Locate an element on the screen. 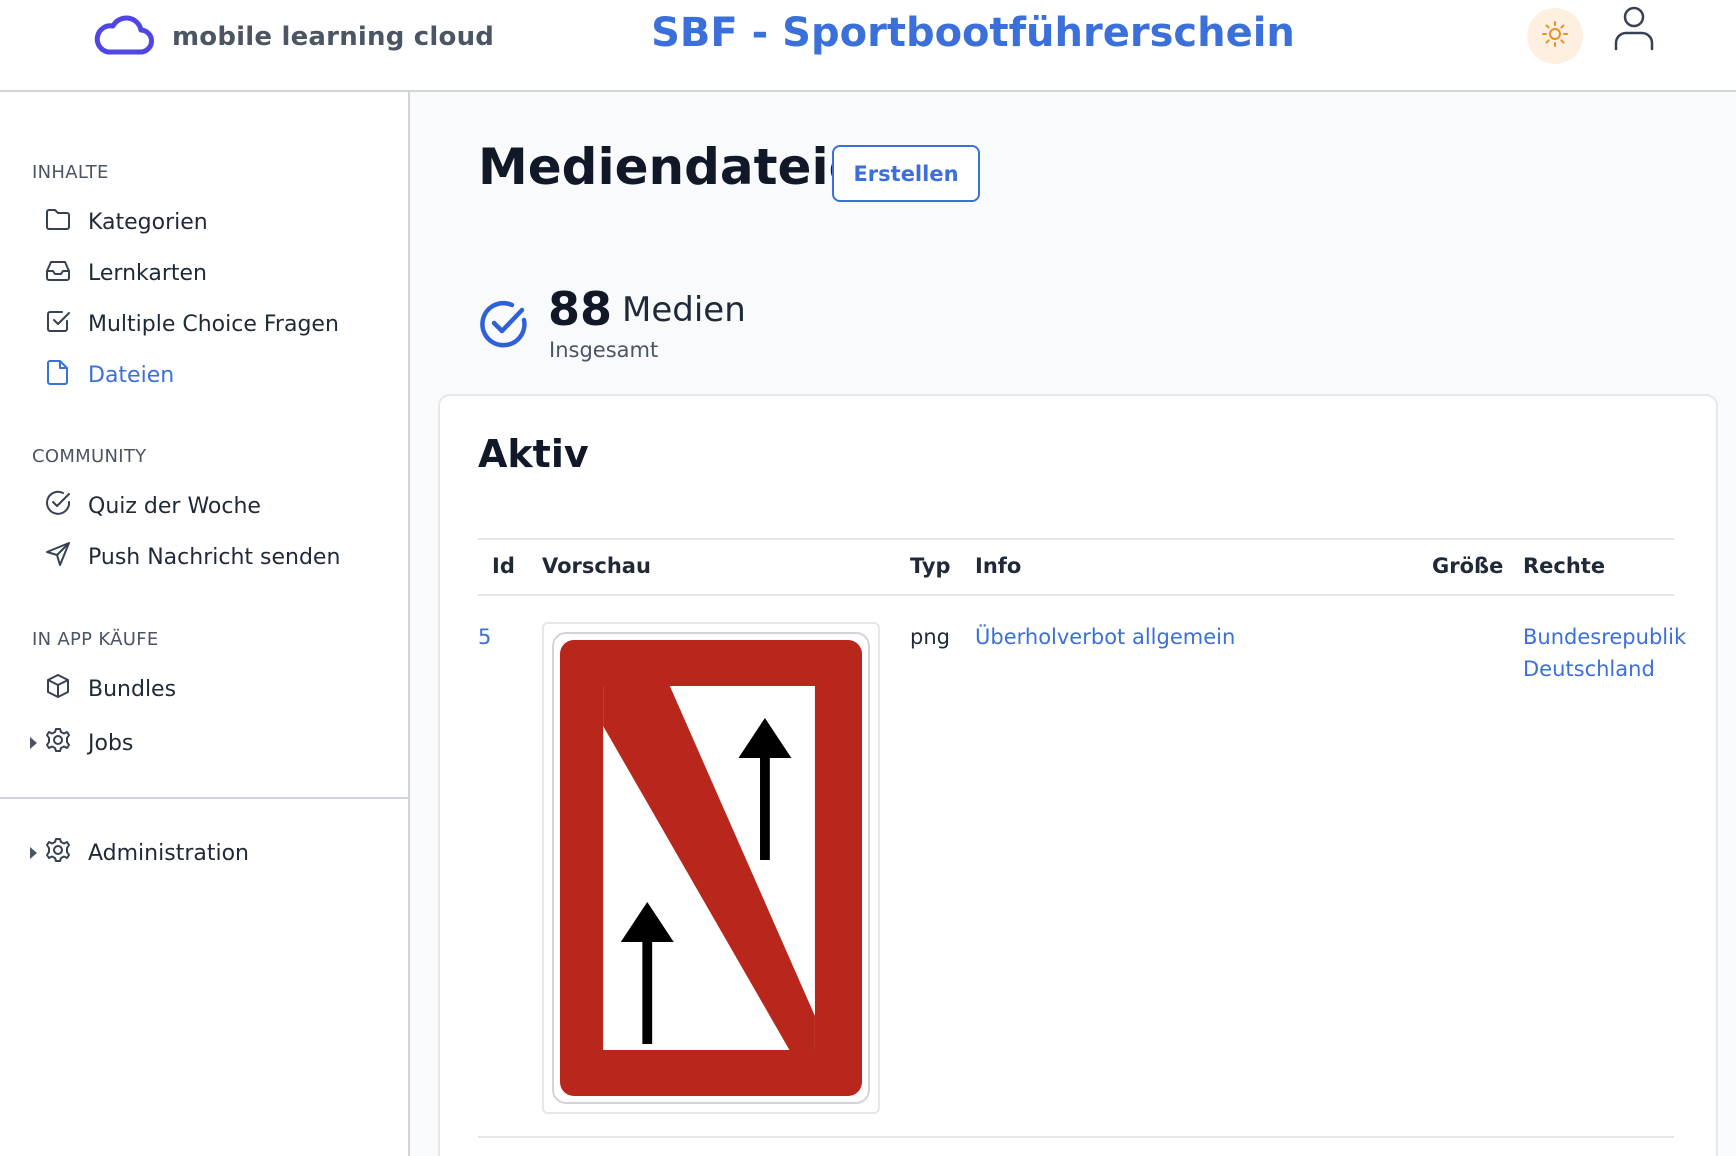  table-header-divider is located at coordinates (1076, 595).